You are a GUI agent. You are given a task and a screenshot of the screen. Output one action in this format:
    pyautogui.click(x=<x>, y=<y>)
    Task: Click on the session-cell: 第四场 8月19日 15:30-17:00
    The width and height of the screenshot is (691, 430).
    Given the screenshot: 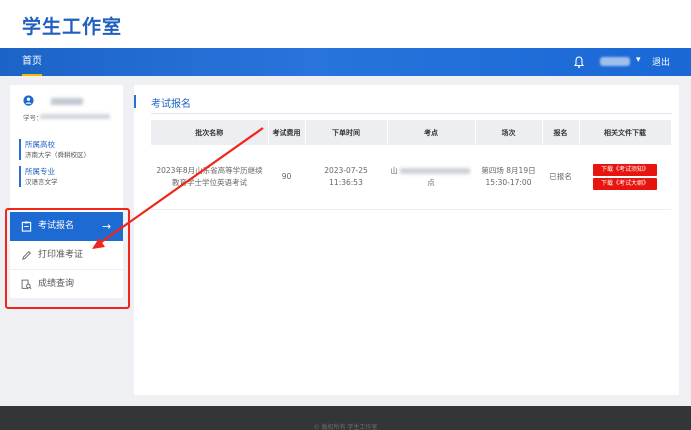 What is the action you would take?
    pyautogui.click(x=508, y=177)
    